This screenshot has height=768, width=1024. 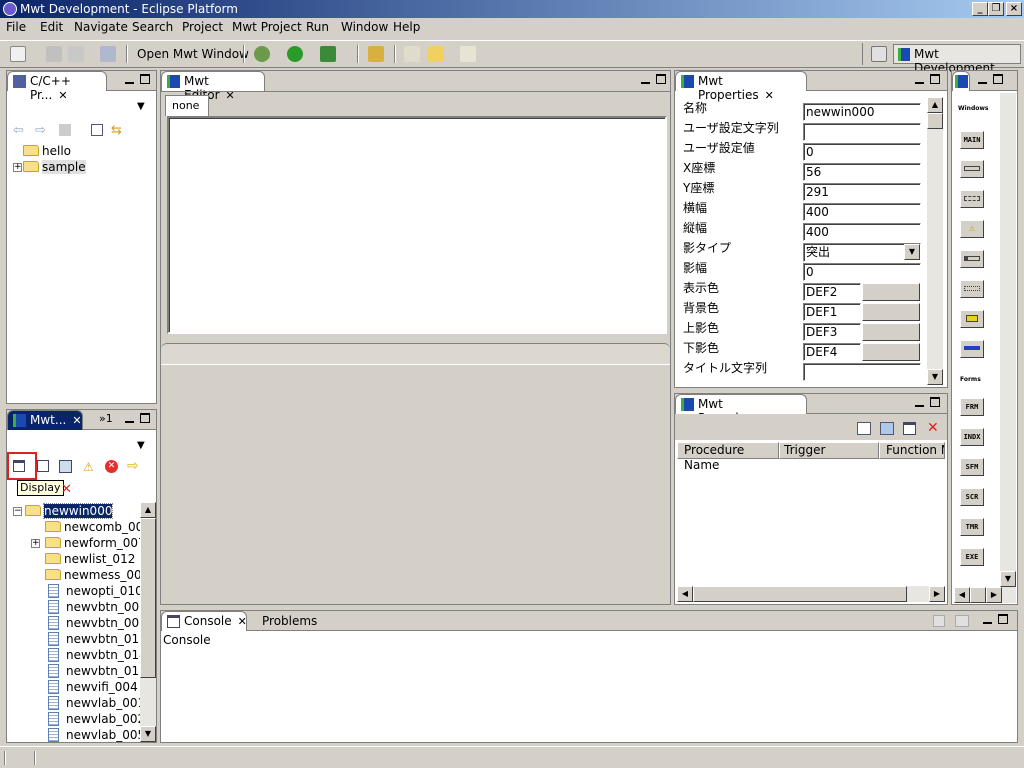 I want to click on last-edit-icon, so click(x=412, y=54).